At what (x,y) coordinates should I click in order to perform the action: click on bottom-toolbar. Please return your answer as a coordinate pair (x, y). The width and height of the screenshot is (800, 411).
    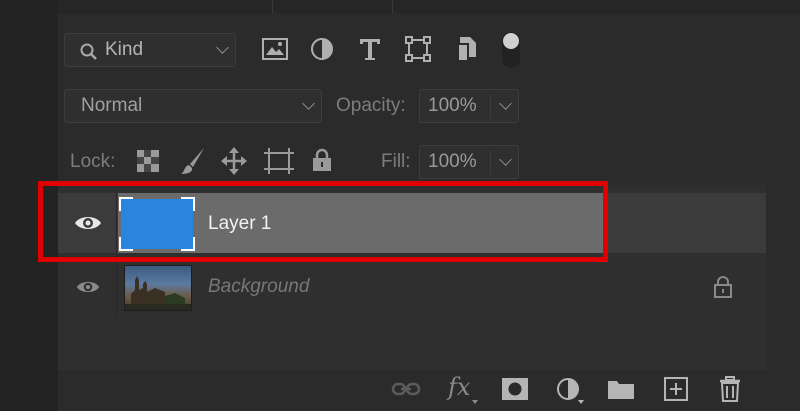
    Looking at the image, I should click on (429, 390).